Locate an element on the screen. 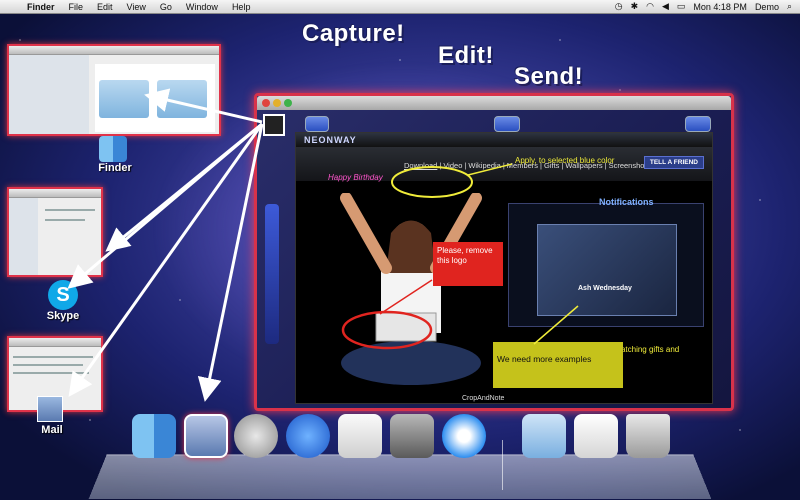 Image resolution: width=800 pixels, height=500 pixels. ash-wednesday-text: Ash Wednesday is located at coordinates (605, 288).